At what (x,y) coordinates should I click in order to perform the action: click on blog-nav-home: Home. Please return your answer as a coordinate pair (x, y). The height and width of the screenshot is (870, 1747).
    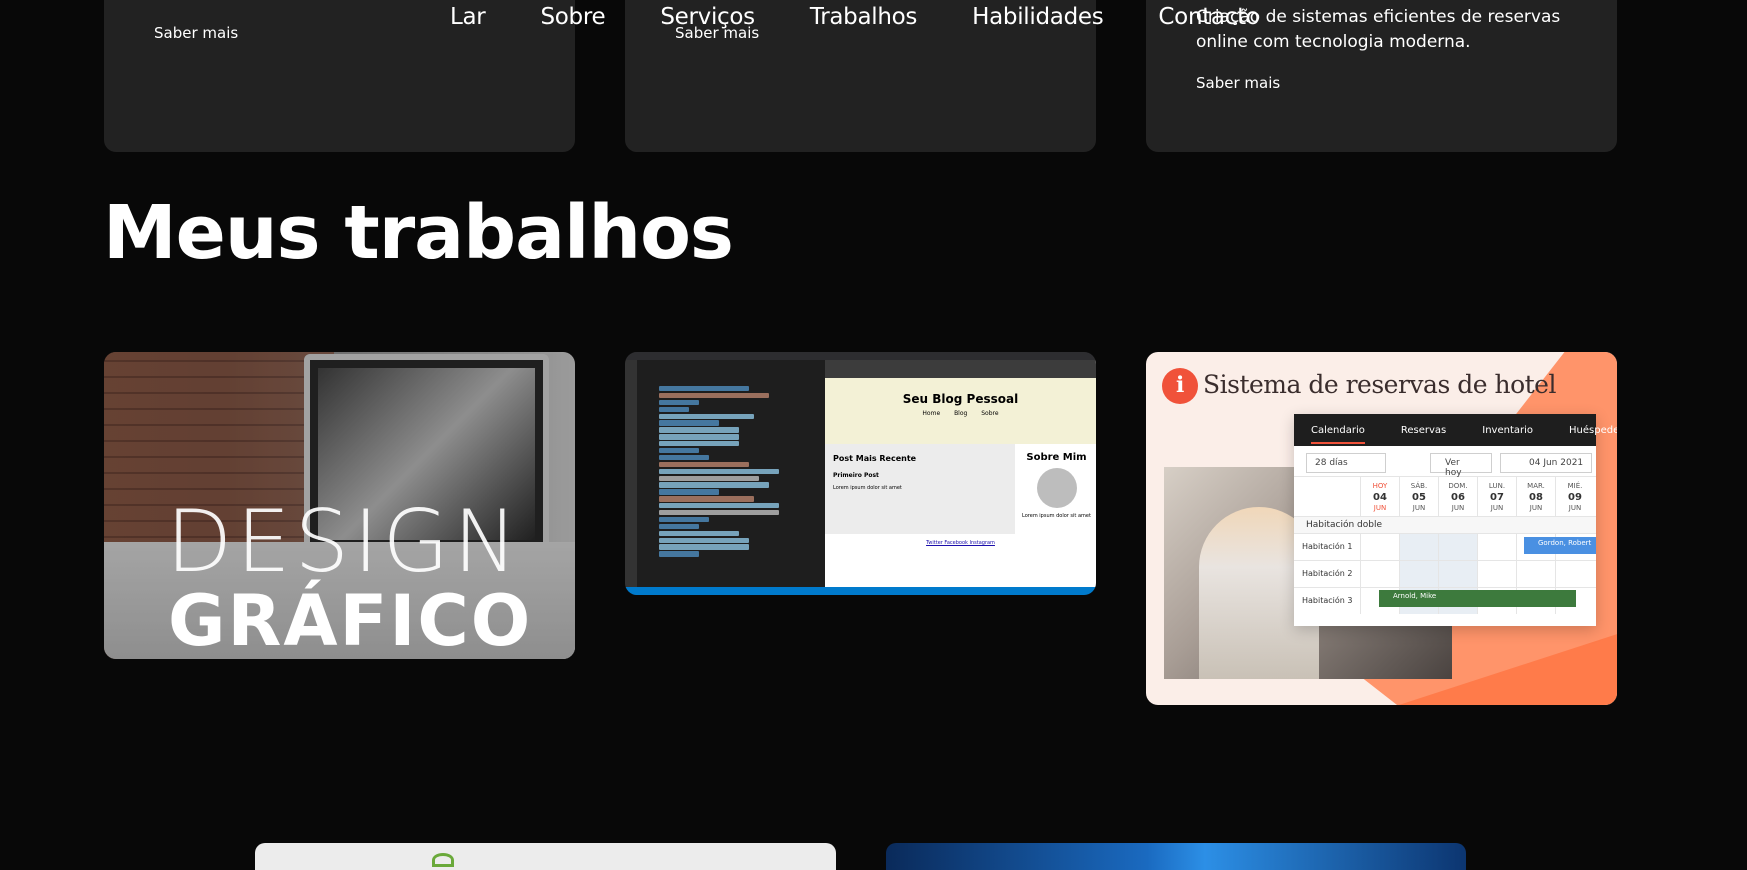
    Looking at the image, I should click on (931, 413).